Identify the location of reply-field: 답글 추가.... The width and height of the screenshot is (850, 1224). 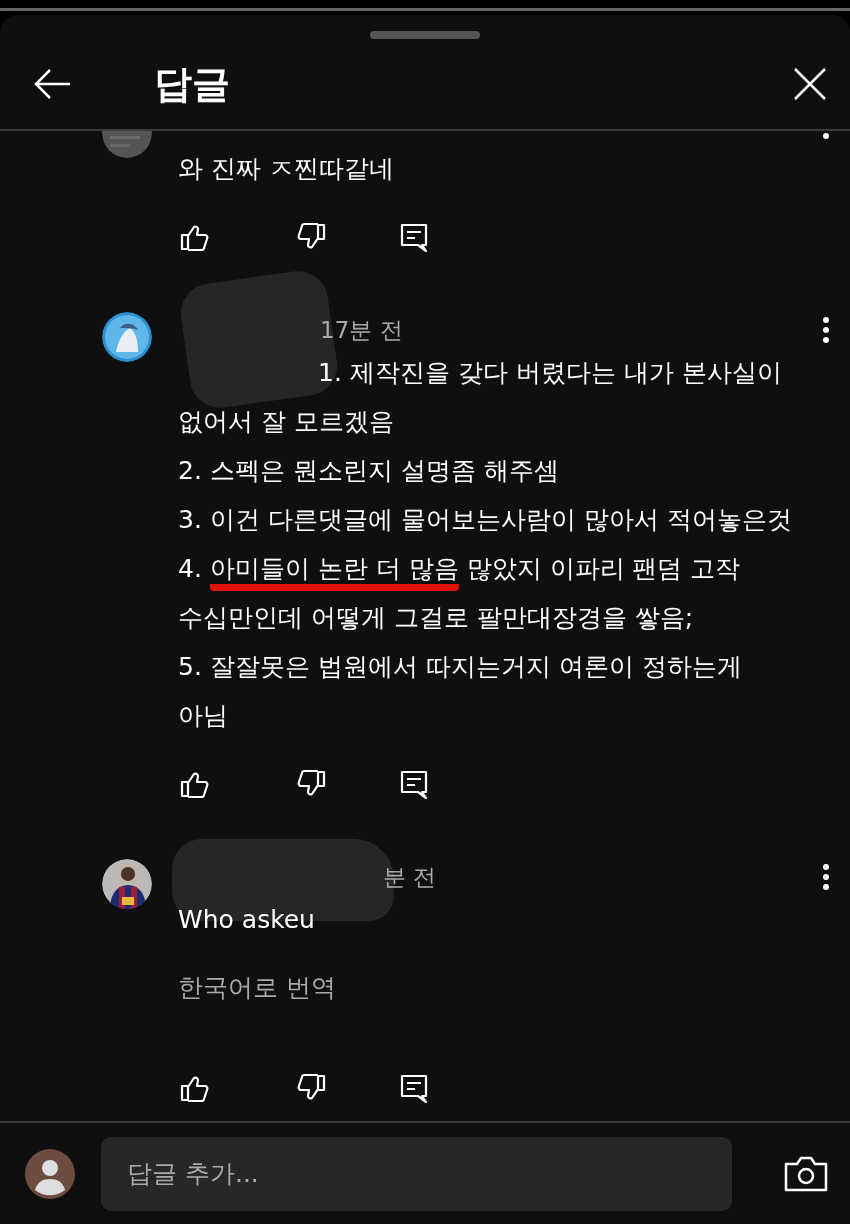
(416, 1173).